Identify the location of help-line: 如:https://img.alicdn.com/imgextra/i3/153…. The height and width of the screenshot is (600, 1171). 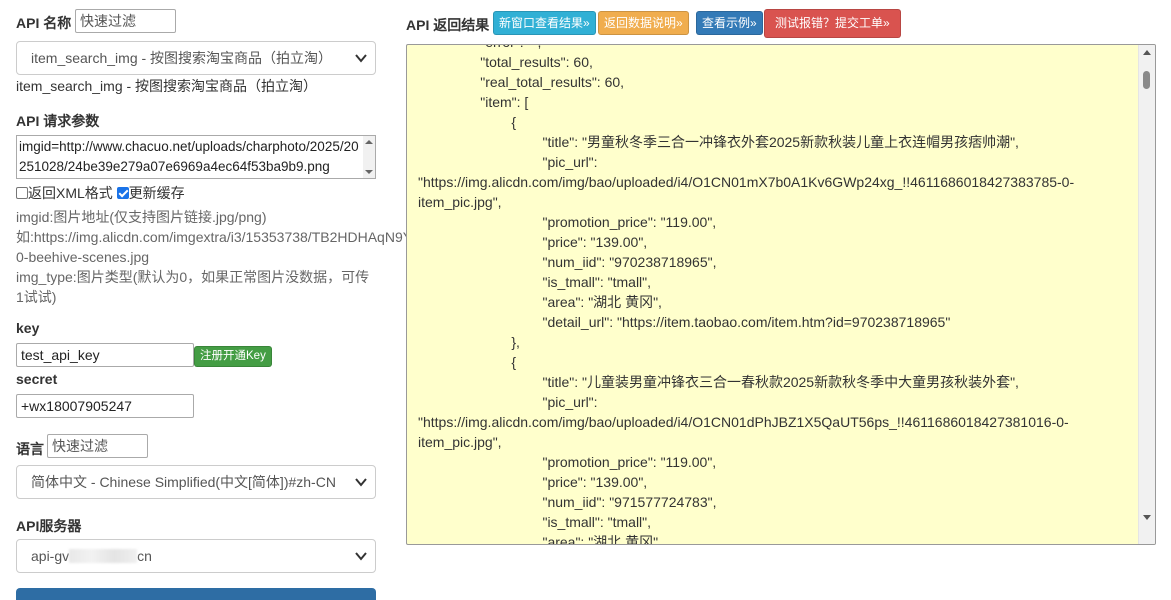
(211, 237).